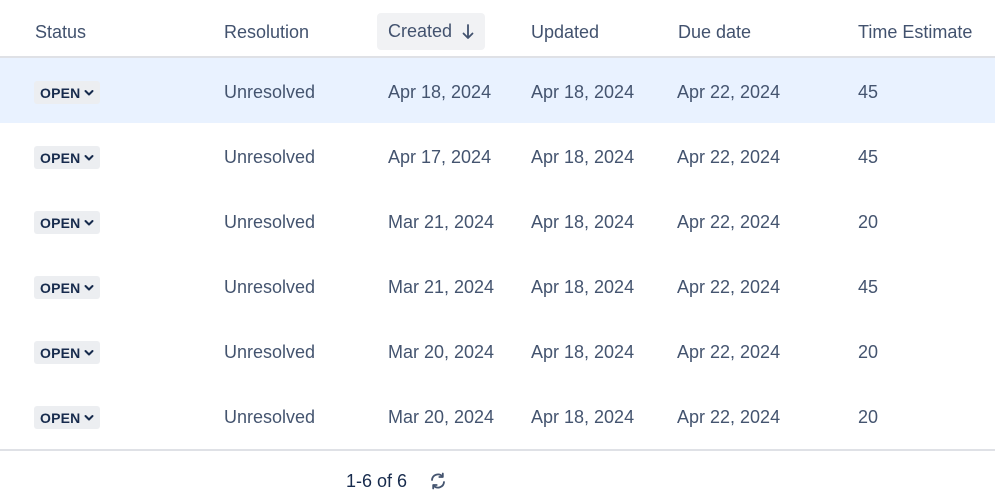 The image size is (995, 501). Describe the element at coordinates (565, 32) in the screenshot. I see `column-header-updated: Updated` at that location.